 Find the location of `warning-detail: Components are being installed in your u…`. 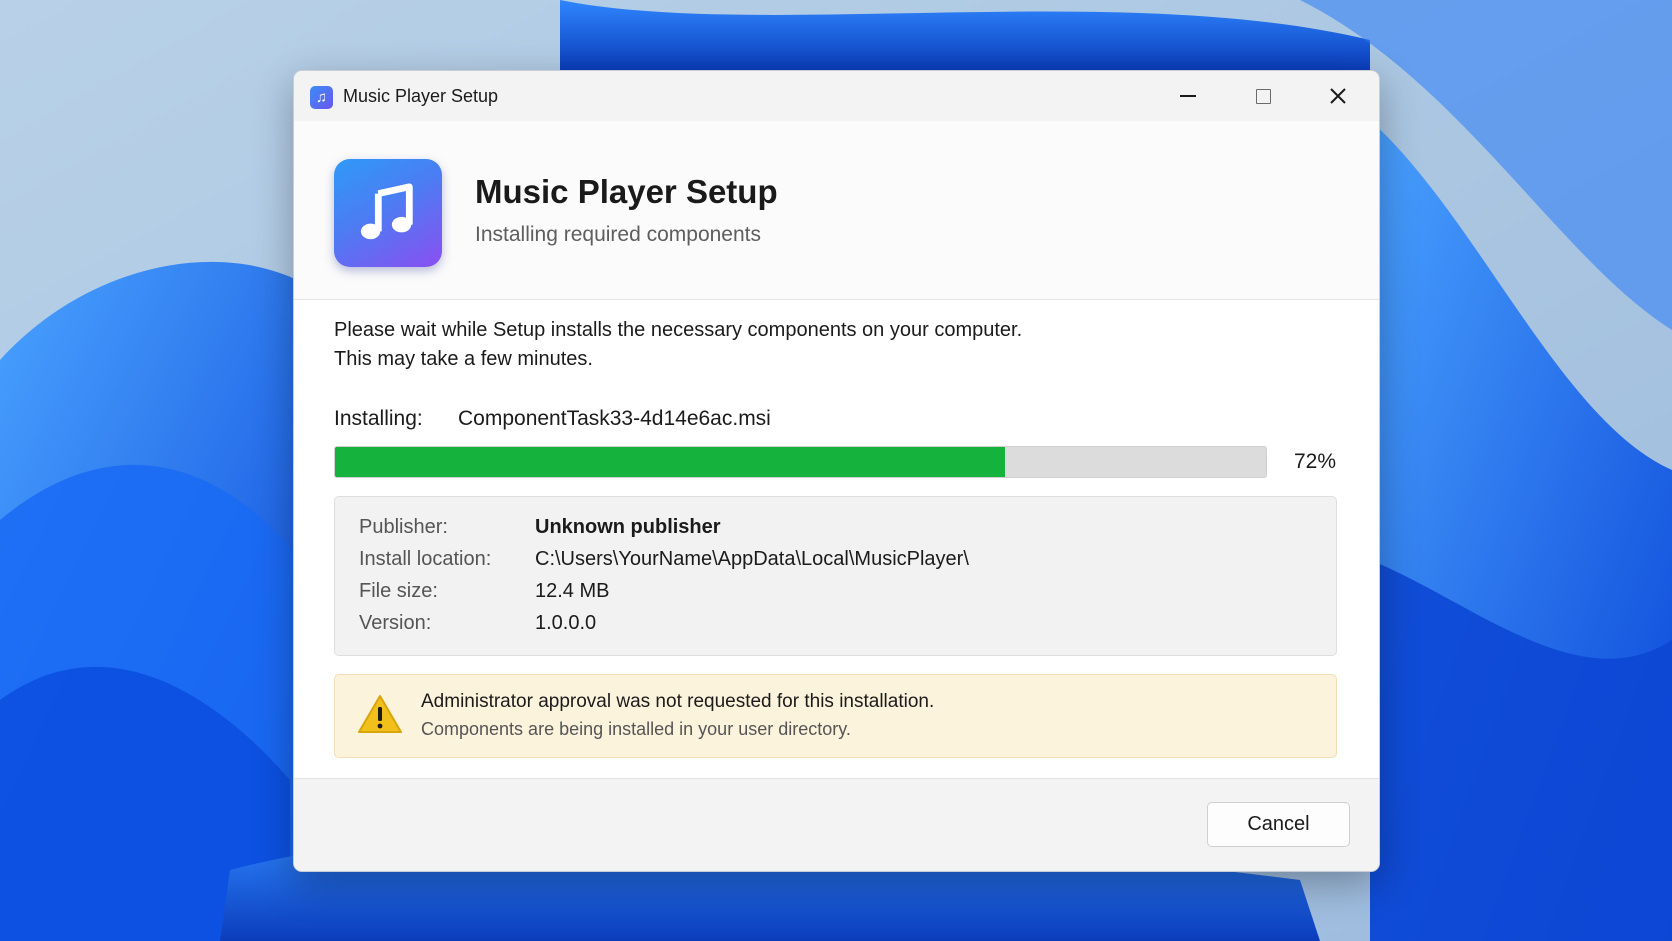

warning-detail: Components are being installed in your u… is located at coordinates (636, 729).